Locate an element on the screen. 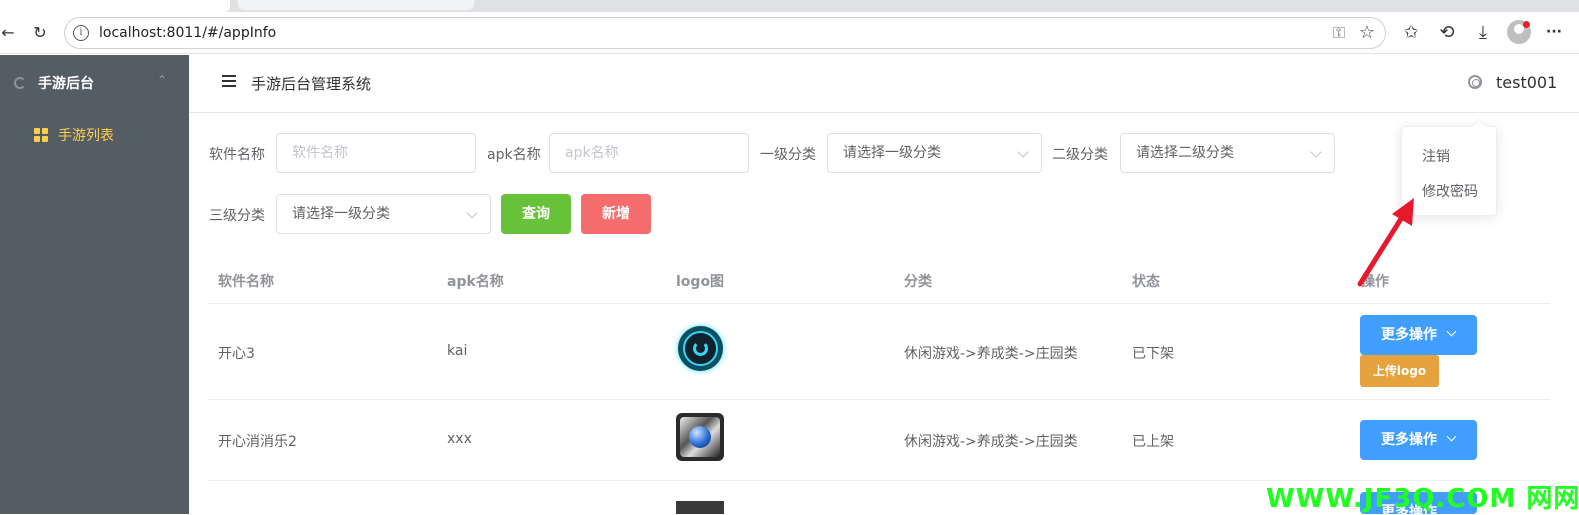 This screenshot has width=1579, height=515. category1-value: 请选择一级分类 is located at coordinates (892, 153).